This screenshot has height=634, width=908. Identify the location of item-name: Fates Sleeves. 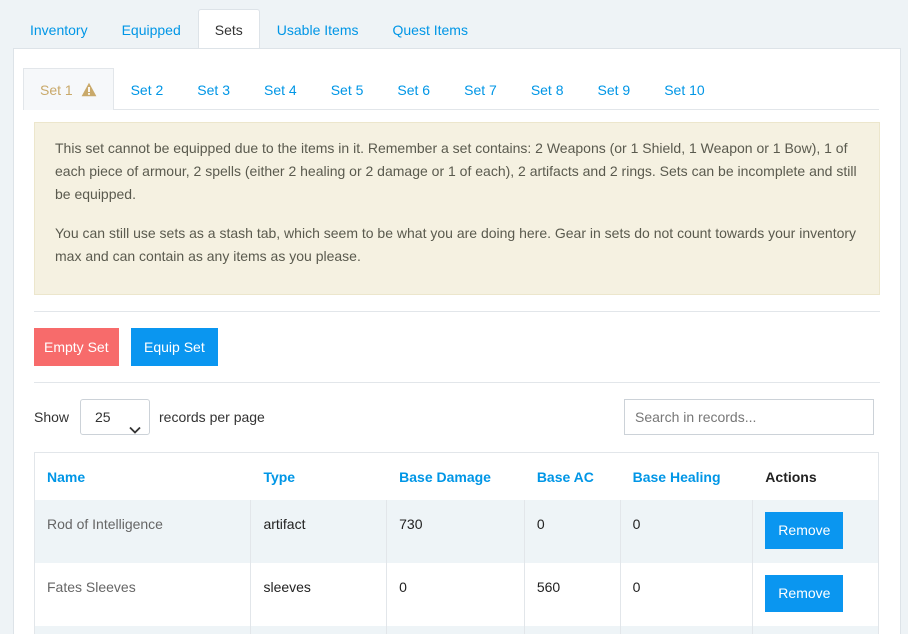
(143, 594).